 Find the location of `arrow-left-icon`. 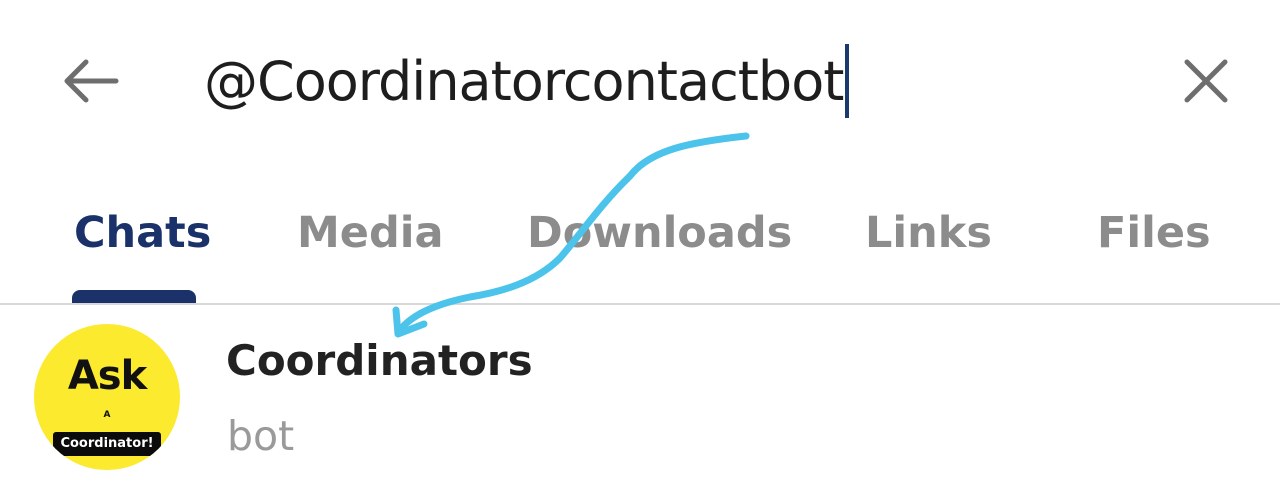

arrow-left-icon is located at coordinates (91, 81).